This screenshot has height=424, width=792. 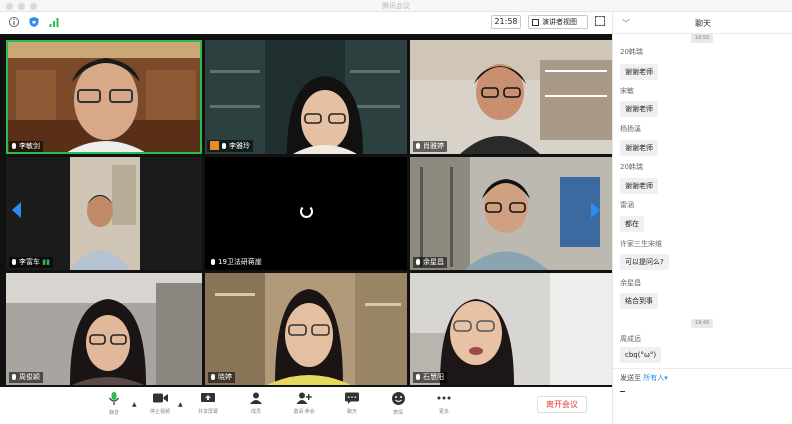 I want to click on signal-strength-icon: ▮▮, so click(x=46, y=262).